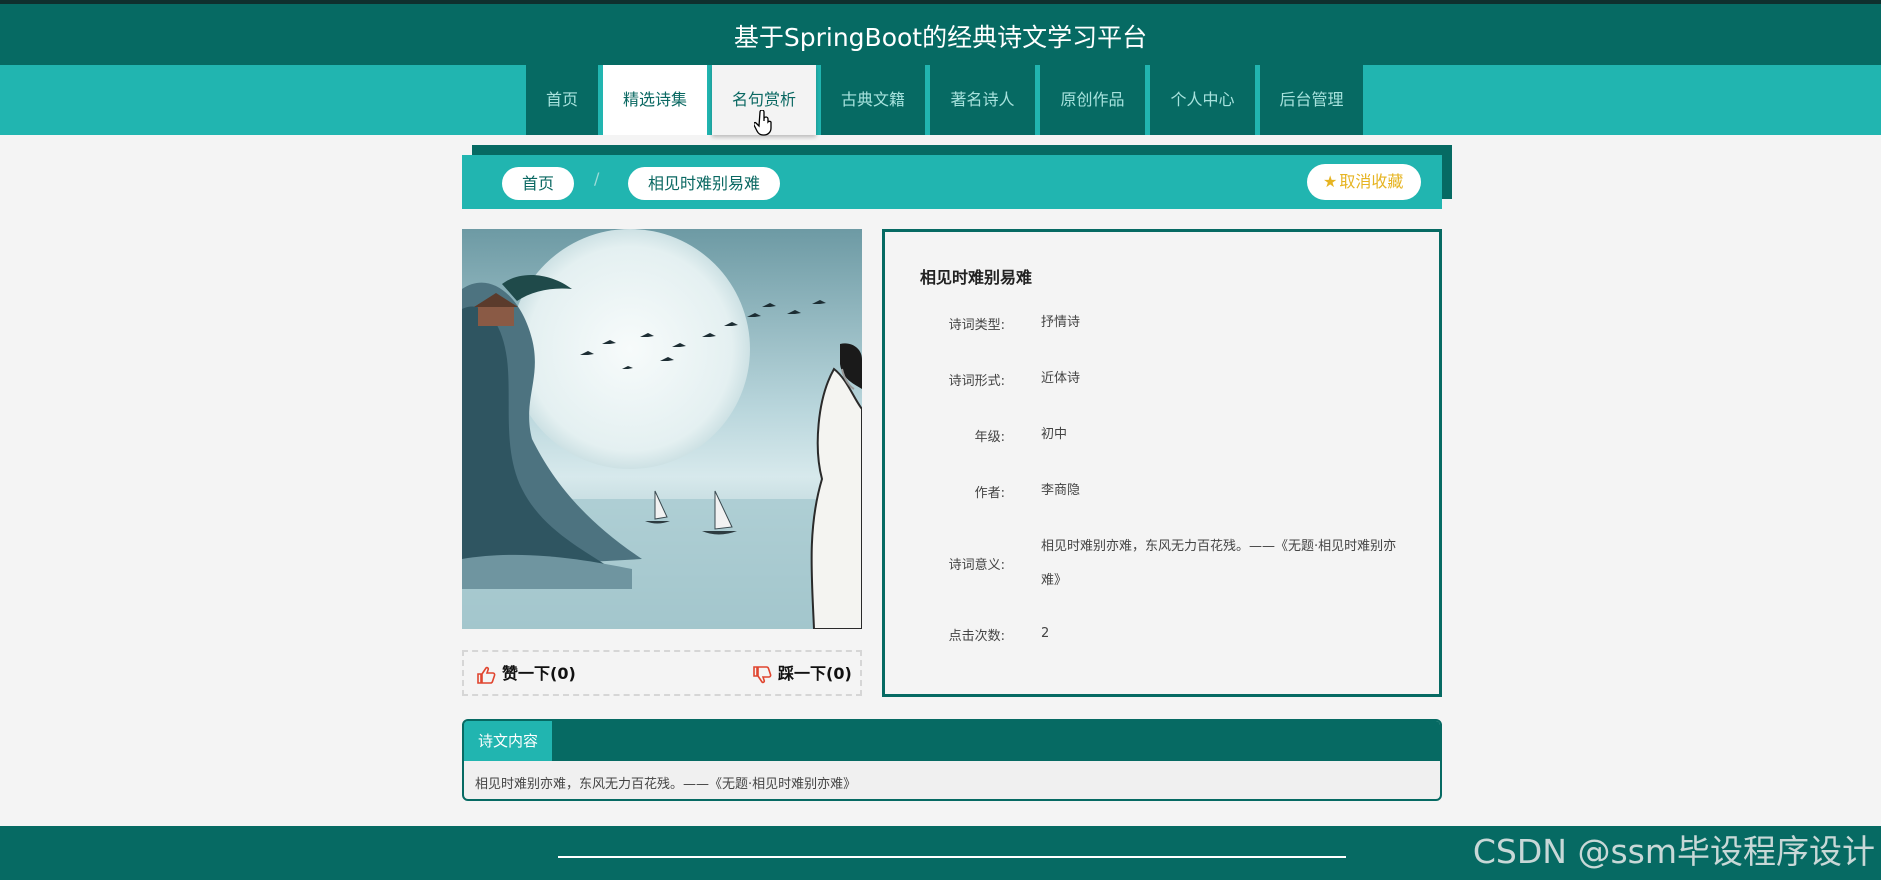 This screenshot has height=880, width=1881. I want to click on info-value: 近体诗, so click(1061, 378).